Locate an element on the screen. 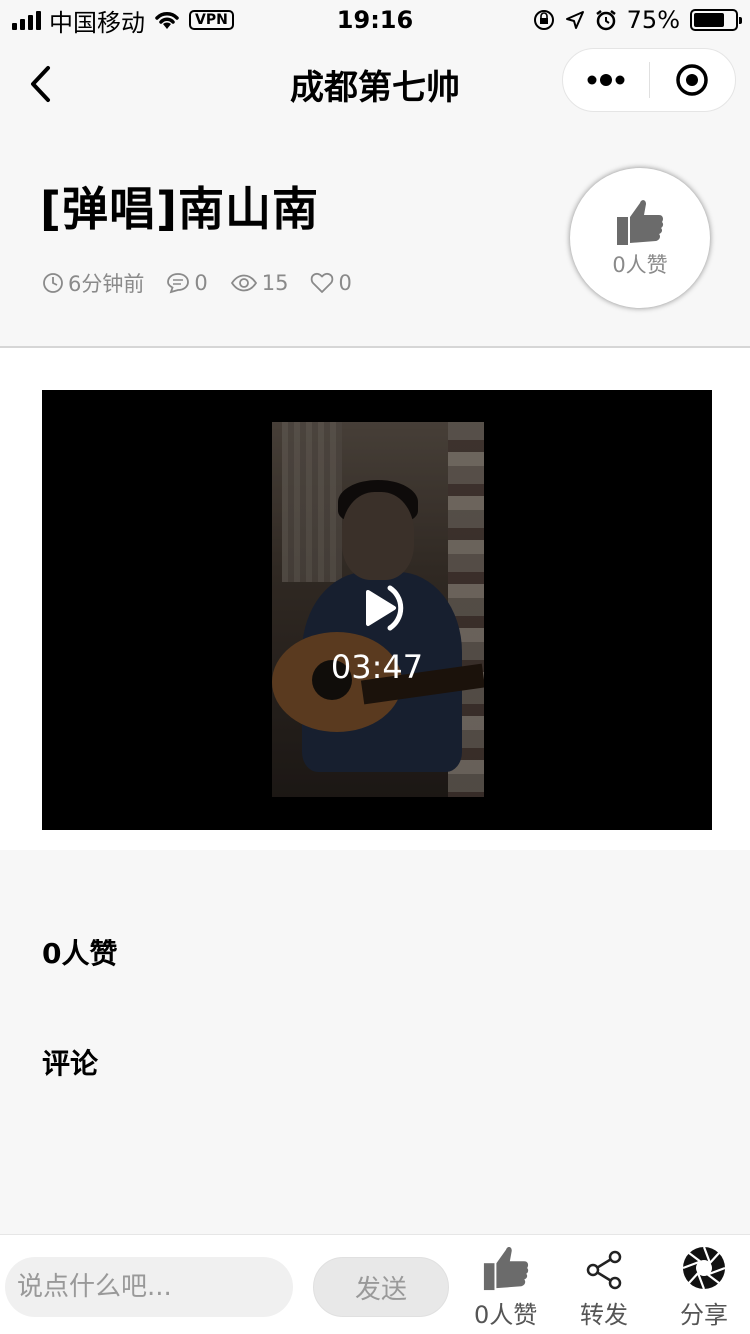  signal-icon is located at coordinates (26, 20).